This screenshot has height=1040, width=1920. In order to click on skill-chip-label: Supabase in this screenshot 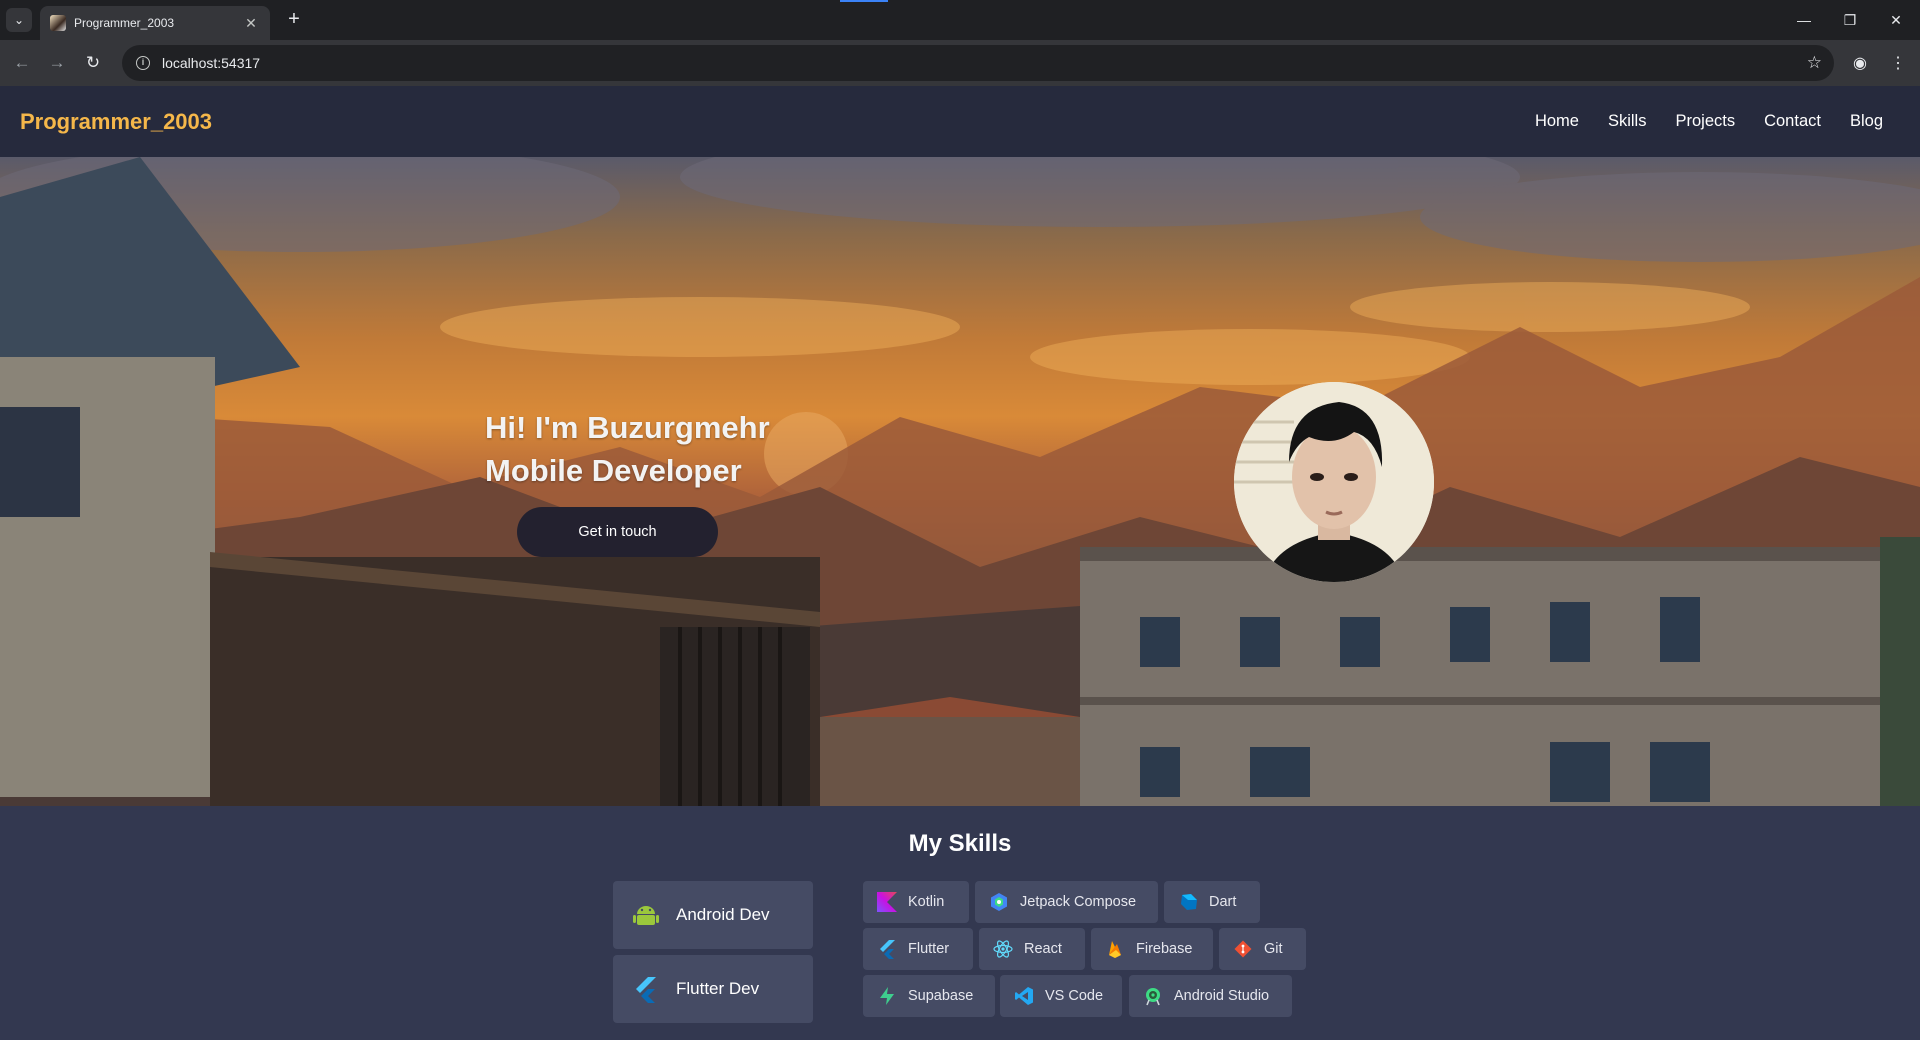, I will do `click(941, 996)`.